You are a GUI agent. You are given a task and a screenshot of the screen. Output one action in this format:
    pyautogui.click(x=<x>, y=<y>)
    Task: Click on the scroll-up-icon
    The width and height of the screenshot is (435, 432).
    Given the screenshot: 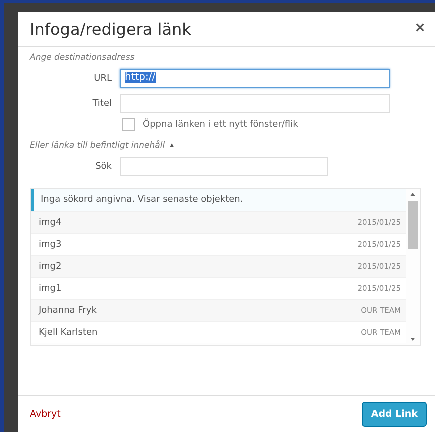 What is the action you would take?
    pyautogui.click(x=413, y=194)
    